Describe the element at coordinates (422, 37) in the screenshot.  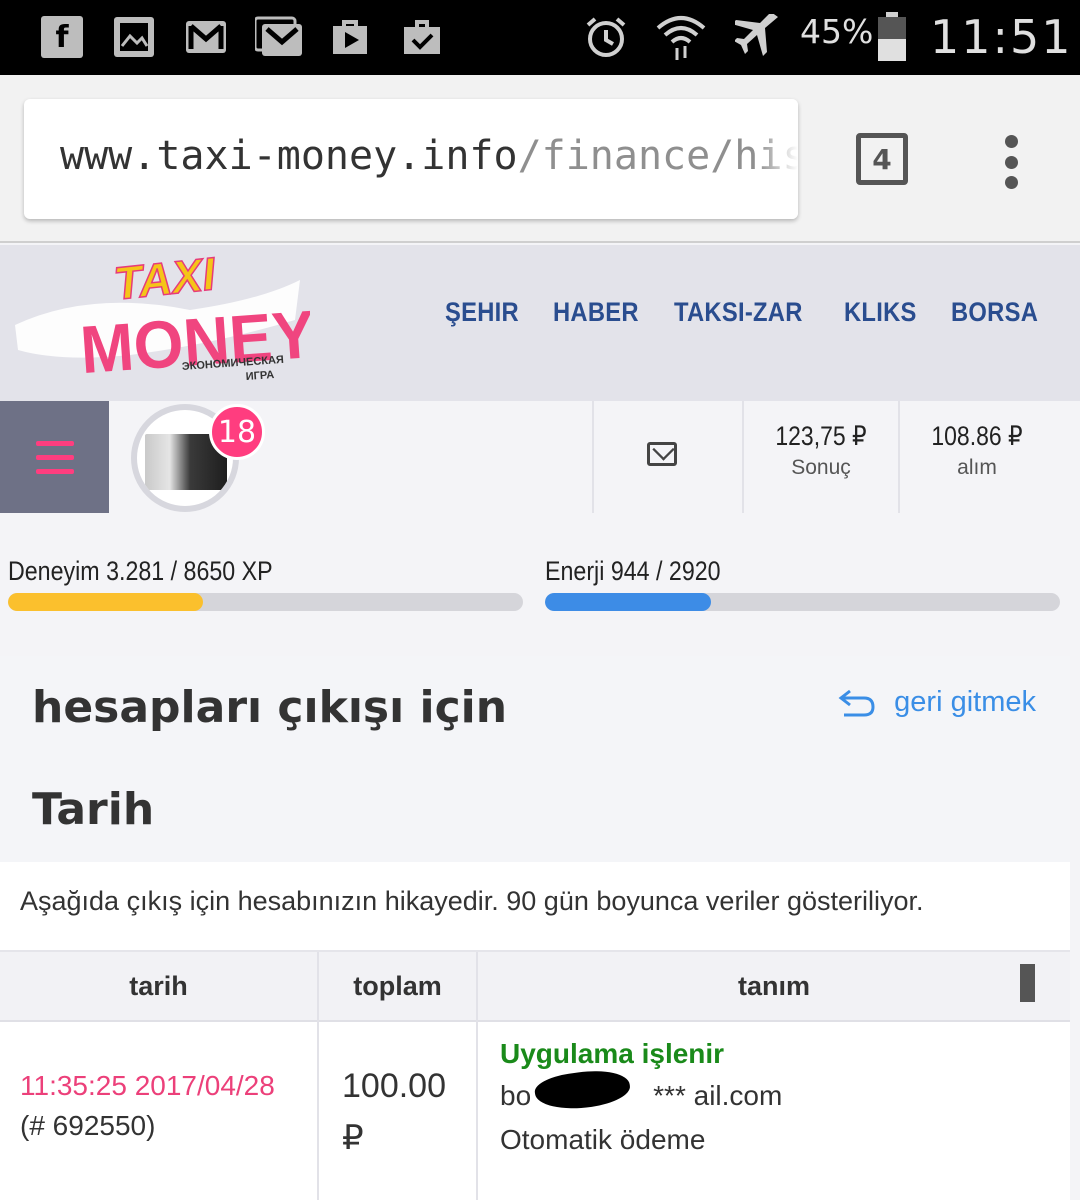
I see `briefcase-check-icon` at that location.